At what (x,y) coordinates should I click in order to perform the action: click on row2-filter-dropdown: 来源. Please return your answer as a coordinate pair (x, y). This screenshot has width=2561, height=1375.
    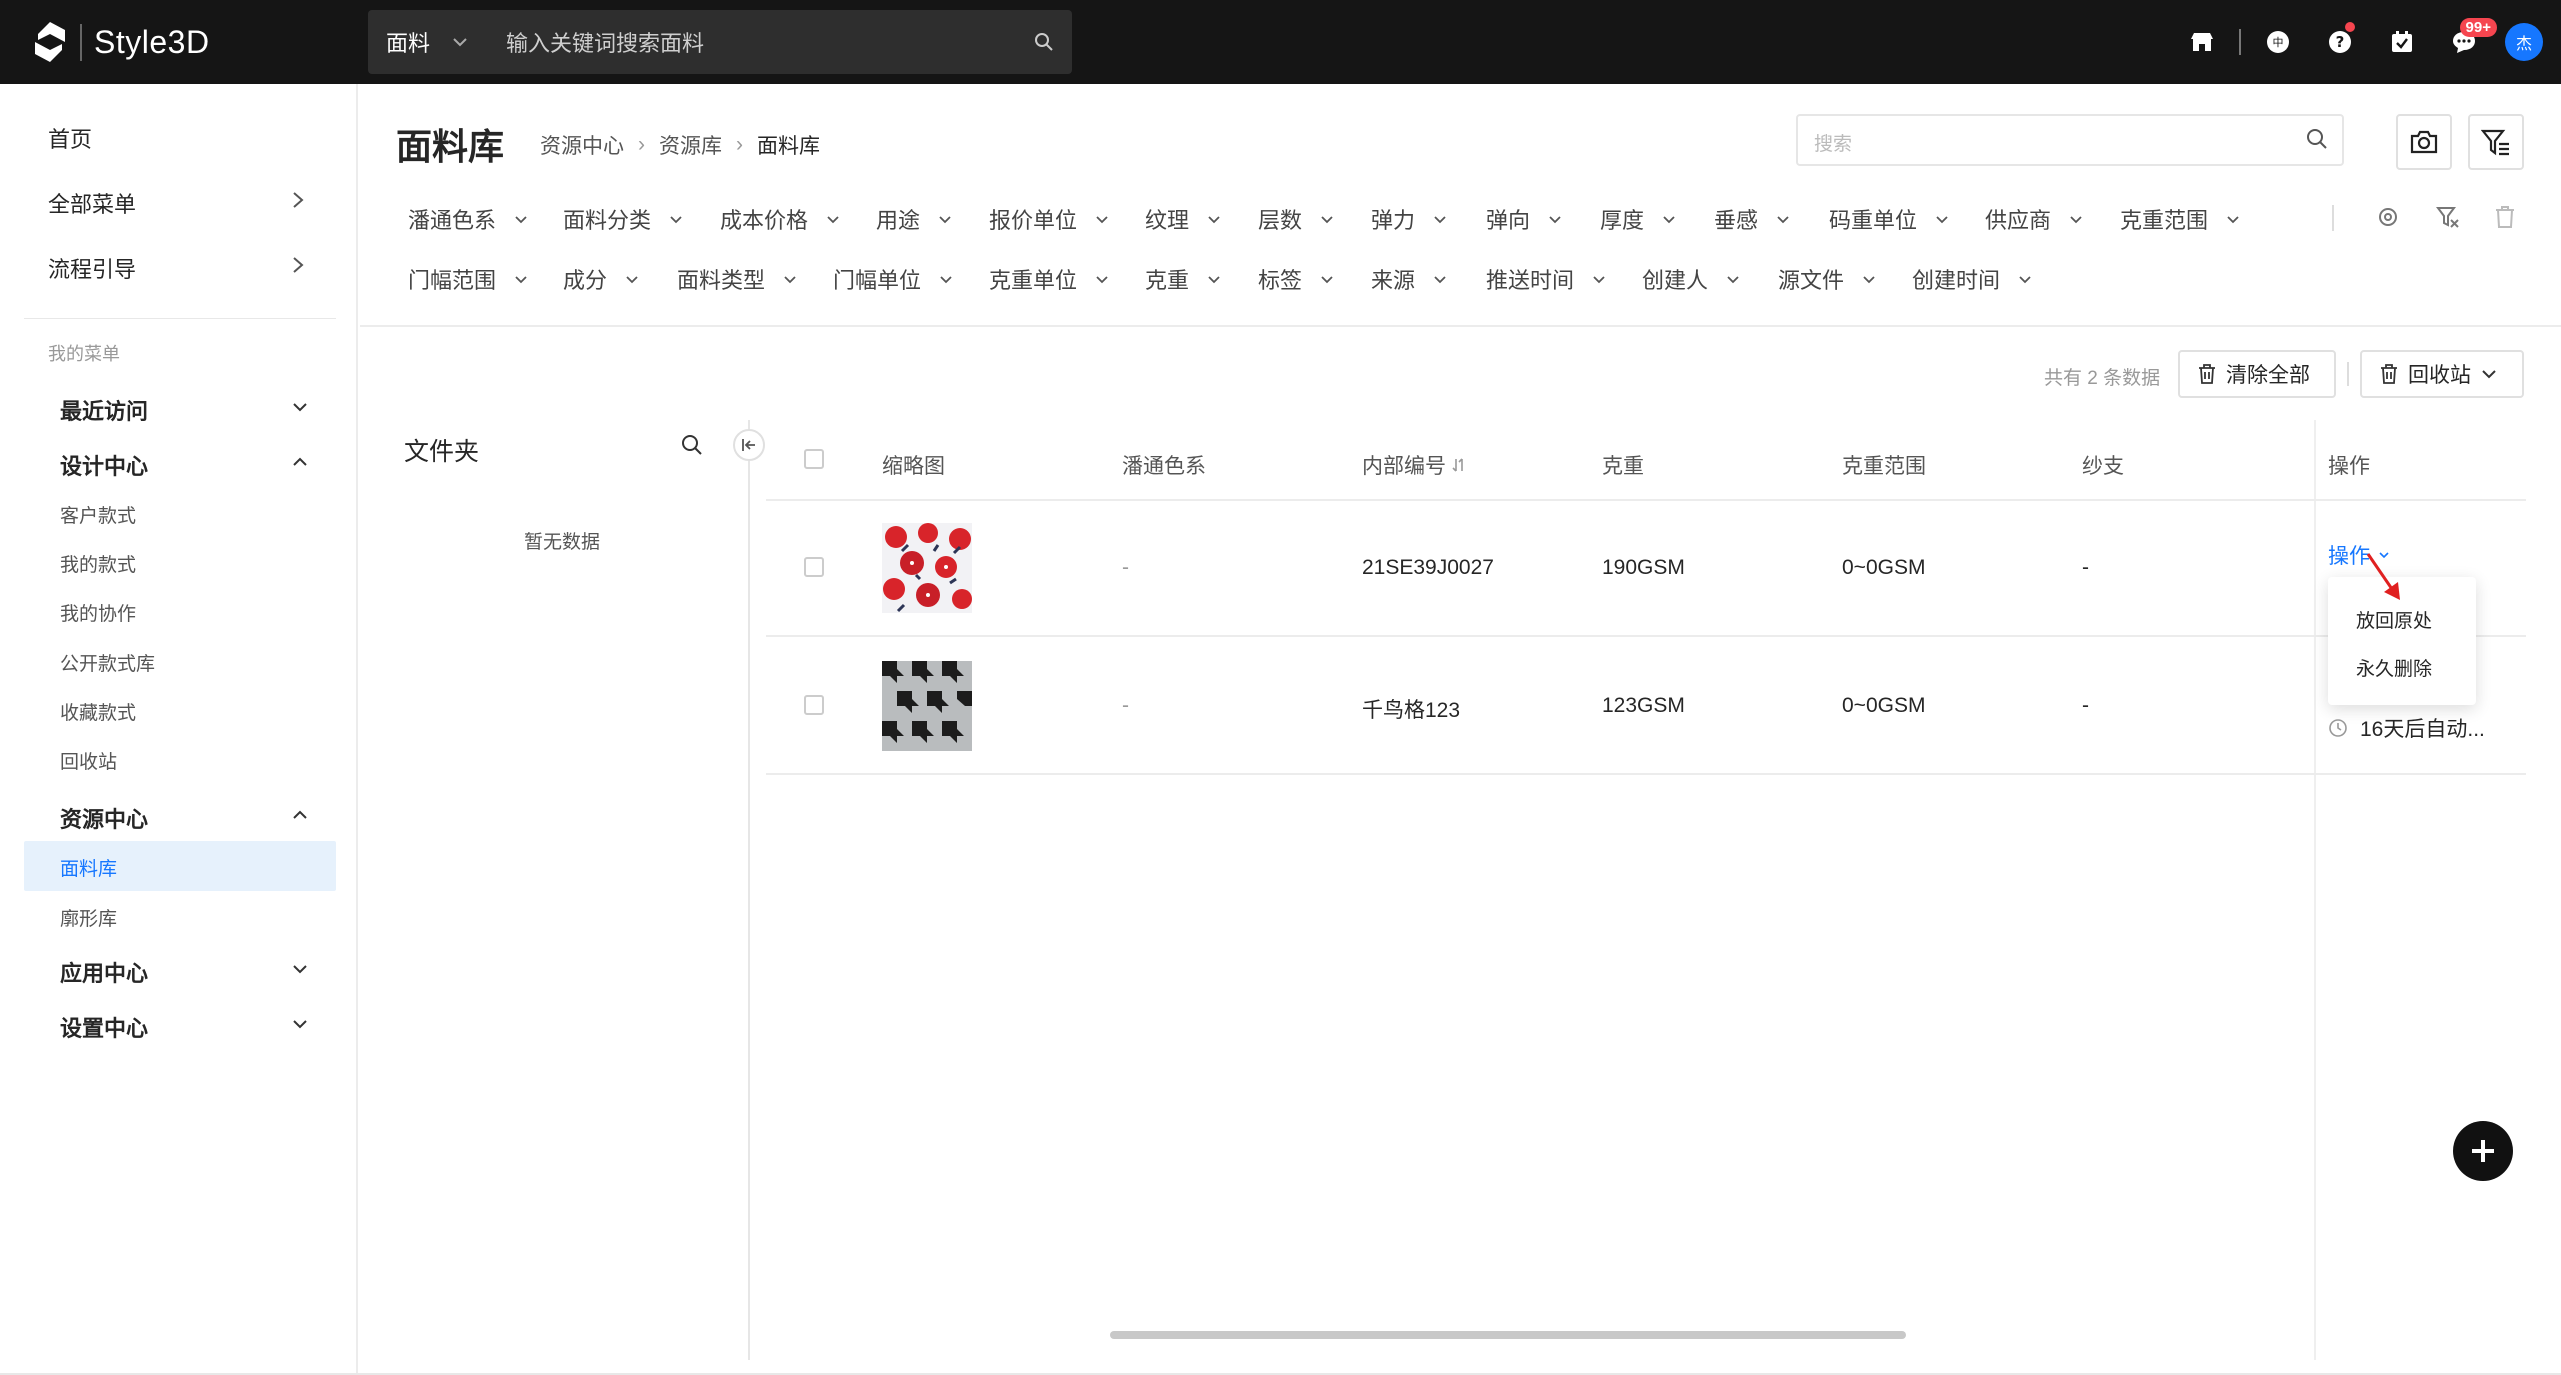
    Looking at the image, I should click on (1409, 279).